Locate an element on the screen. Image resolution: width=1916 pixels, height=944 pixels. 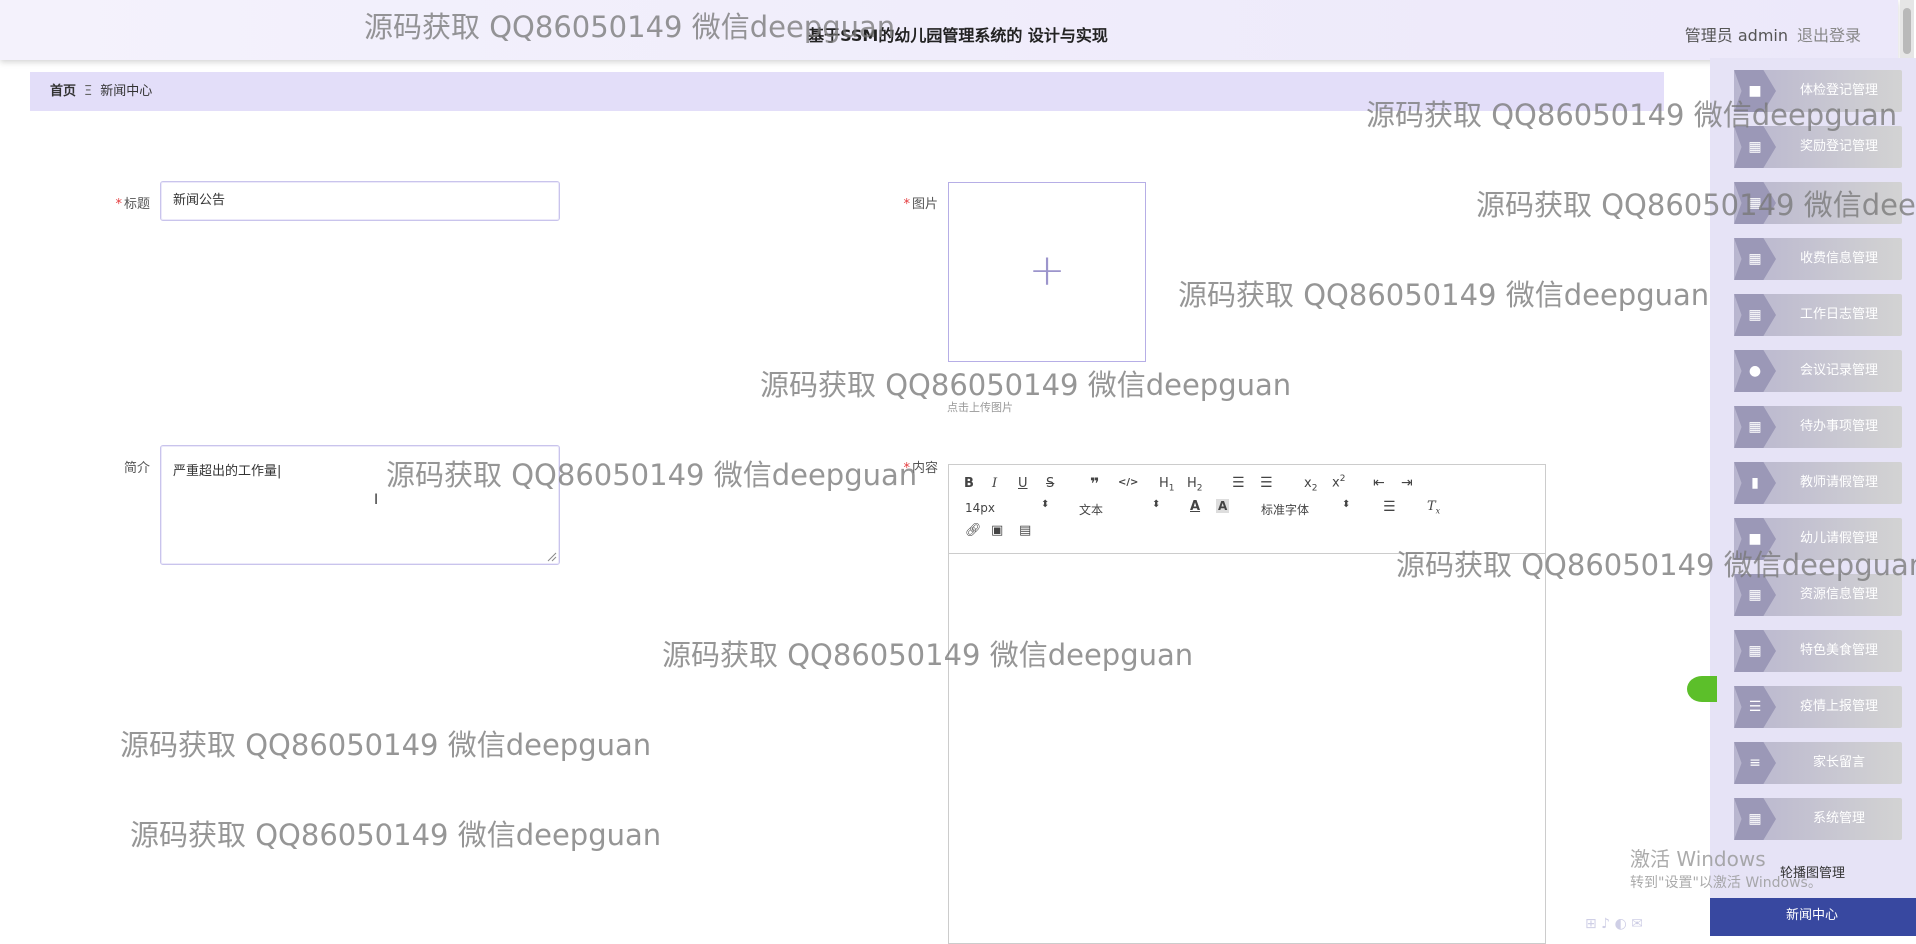
upload-hint: 点击上传图片 is located at coordinates (980, 407).